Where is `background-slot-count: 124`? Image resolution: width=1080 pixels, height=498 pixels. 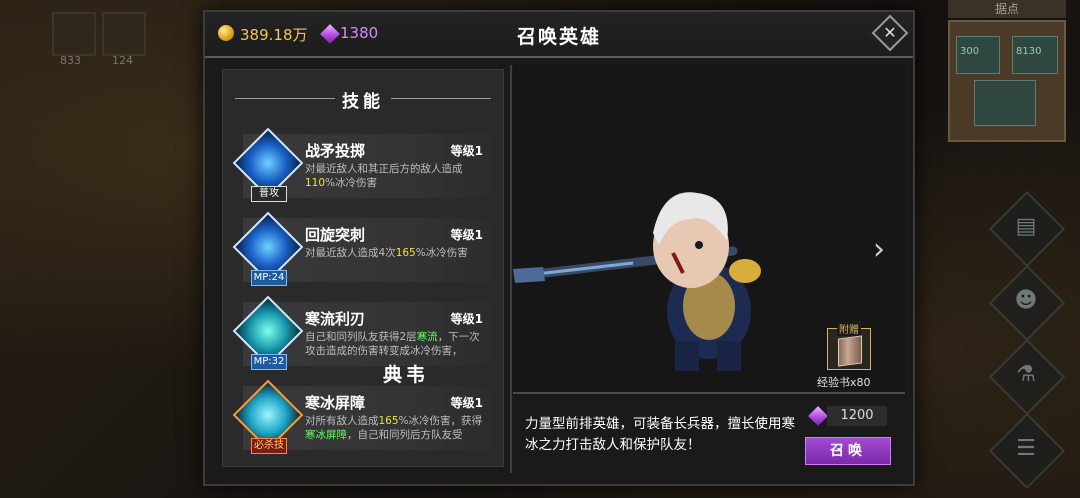 background-slot-count: 124 is located at coordinates (122, 60).